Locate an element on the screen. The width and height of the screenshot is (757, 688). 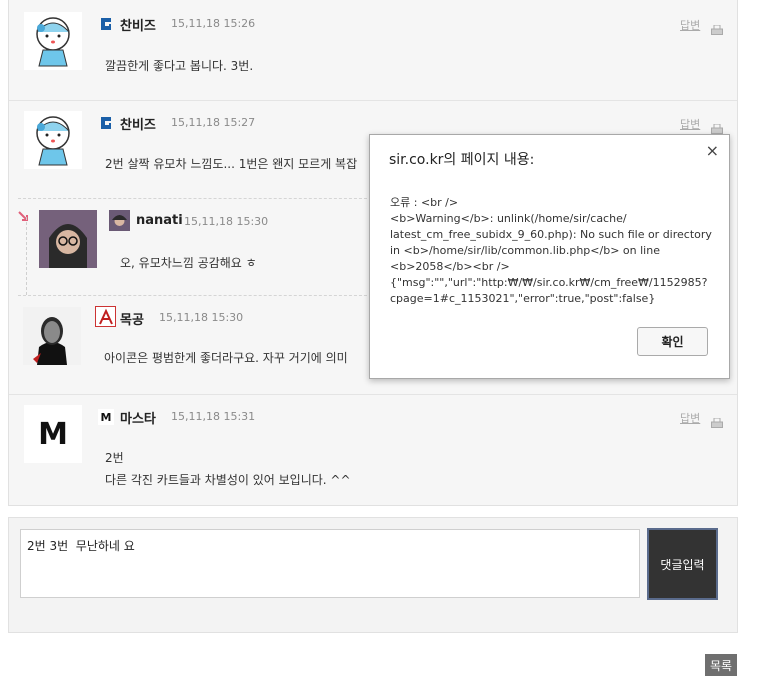
comment-input: 2번 3번 무난하네 요 is located at coordinates (330, 563).